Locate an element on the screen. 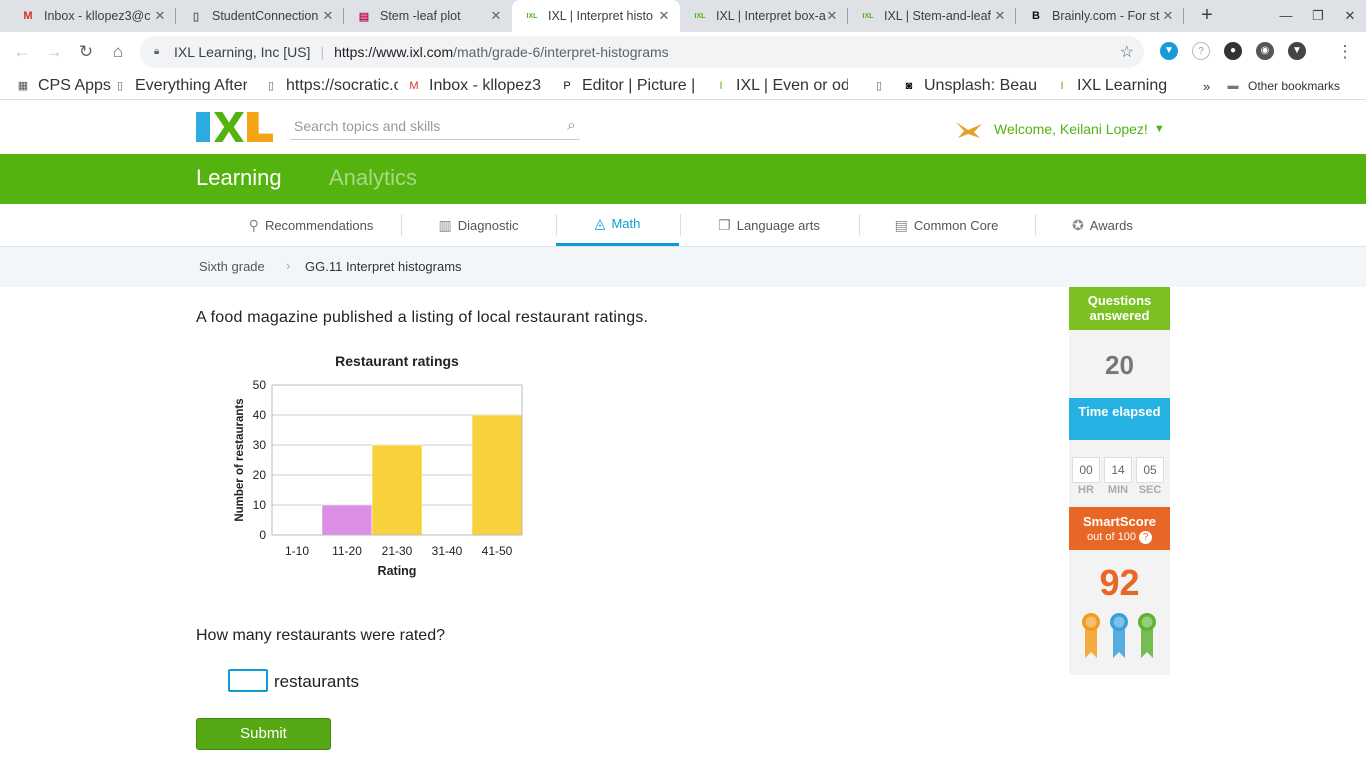 Image resolution: width=1366 pixels, height=768 pixels. bookmark-item: PEditor | Picture | Picfo is located at coordinates (627, 86).